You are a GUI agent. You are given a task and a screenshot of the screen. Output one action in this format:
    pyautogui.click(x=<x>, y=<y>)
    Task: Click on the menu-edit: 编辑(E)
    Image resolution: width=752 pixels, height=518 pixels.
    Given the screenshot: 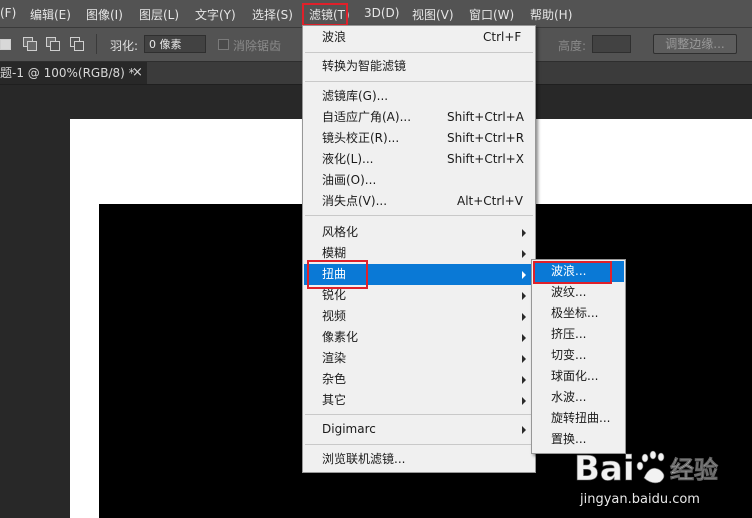 What is the action you would take?
    pyautogui.click(x=50, y=14)
    